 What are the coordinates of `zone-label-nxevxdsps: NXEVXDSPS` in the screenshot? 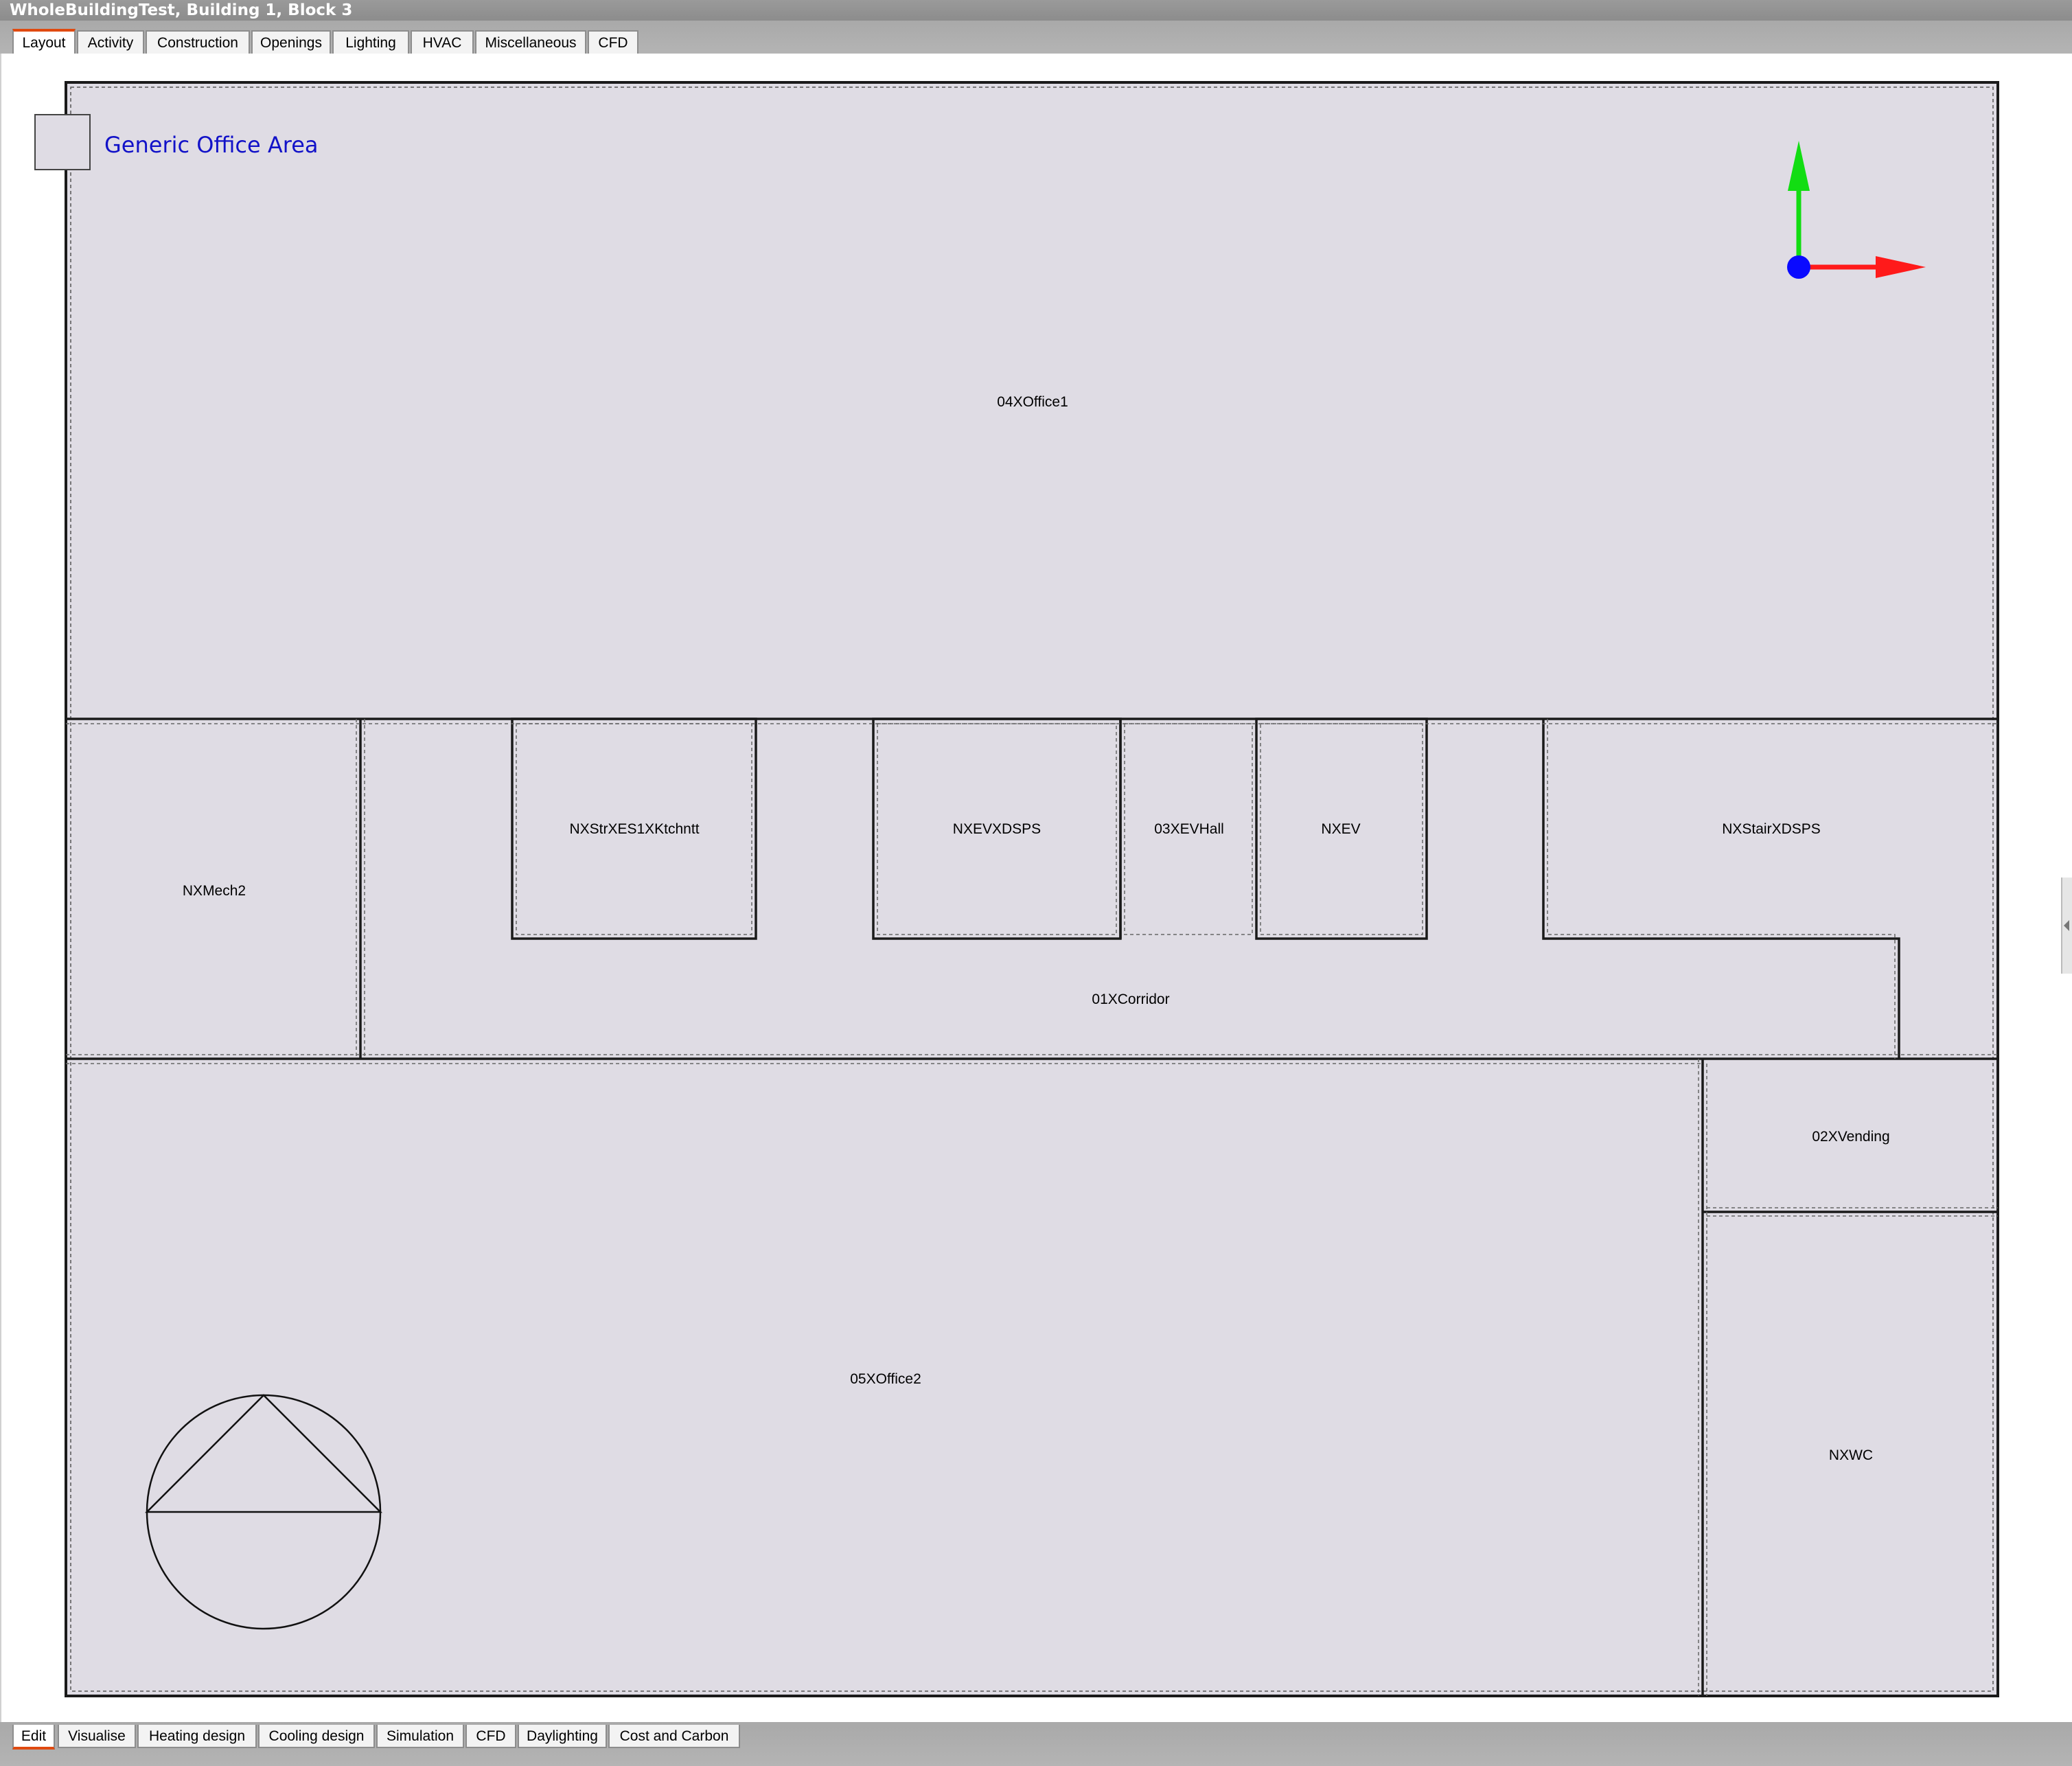 It's located at (997, 829).